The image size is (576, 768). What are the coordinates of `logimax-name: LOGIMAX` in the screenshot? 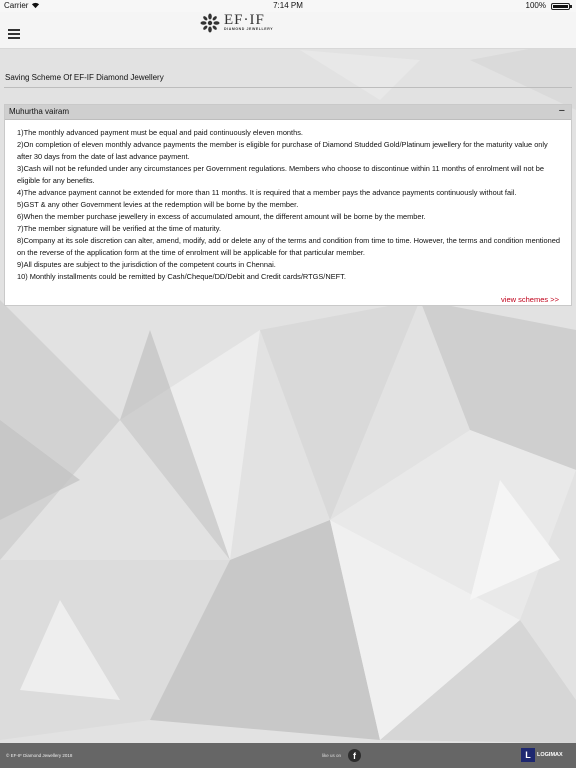 It's located at (550, 755).